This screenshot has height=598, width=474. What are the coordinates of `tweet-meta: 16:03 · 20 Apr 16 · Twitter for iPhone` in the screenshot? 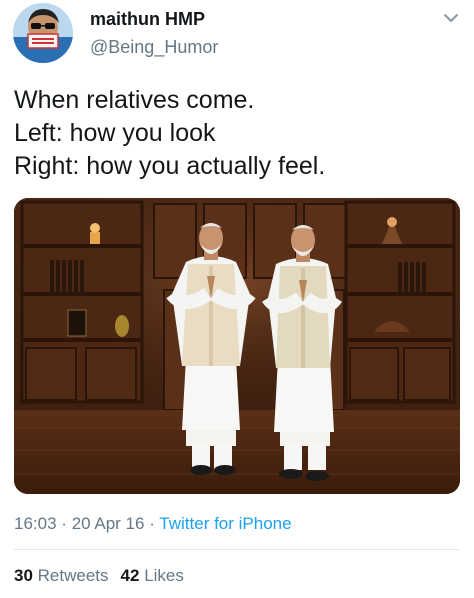 It's located at (153, 524).